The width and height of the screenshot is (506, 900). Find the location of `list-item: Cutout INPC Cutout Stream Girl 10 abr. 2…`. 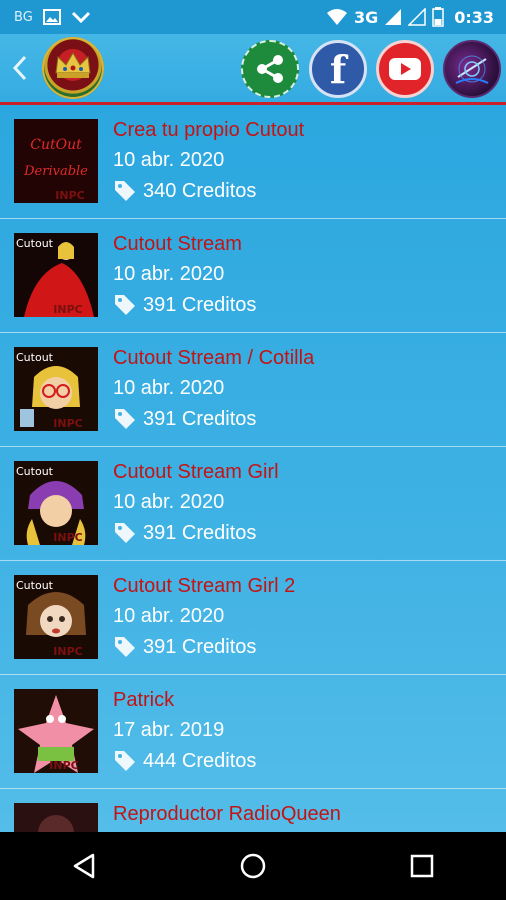

list-item: Cutout INPC Cutout Stream Girl 10 abr. 2… is located at coordinates (253, 504).